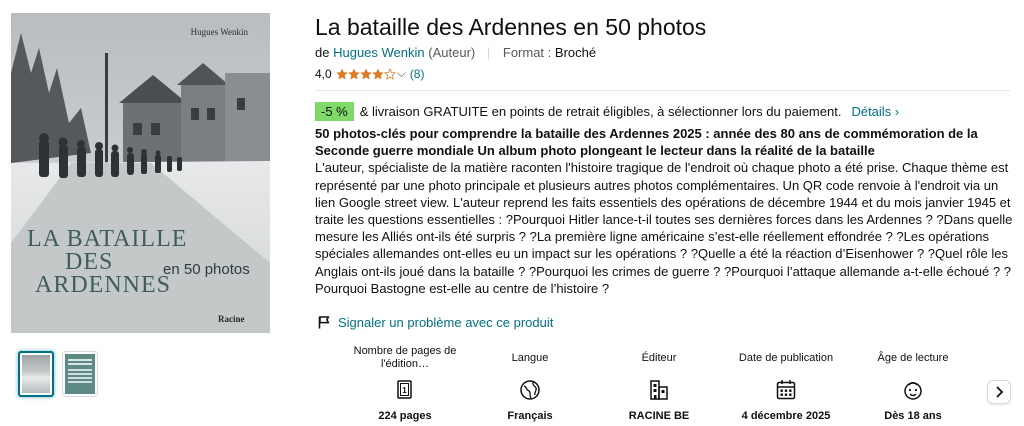 The height and width of the screenshot is (426, 1024). What do you see at coordinates (322, 52) in the screenshot?
I see `by-prefix: de` at bounding box center [322, 52].